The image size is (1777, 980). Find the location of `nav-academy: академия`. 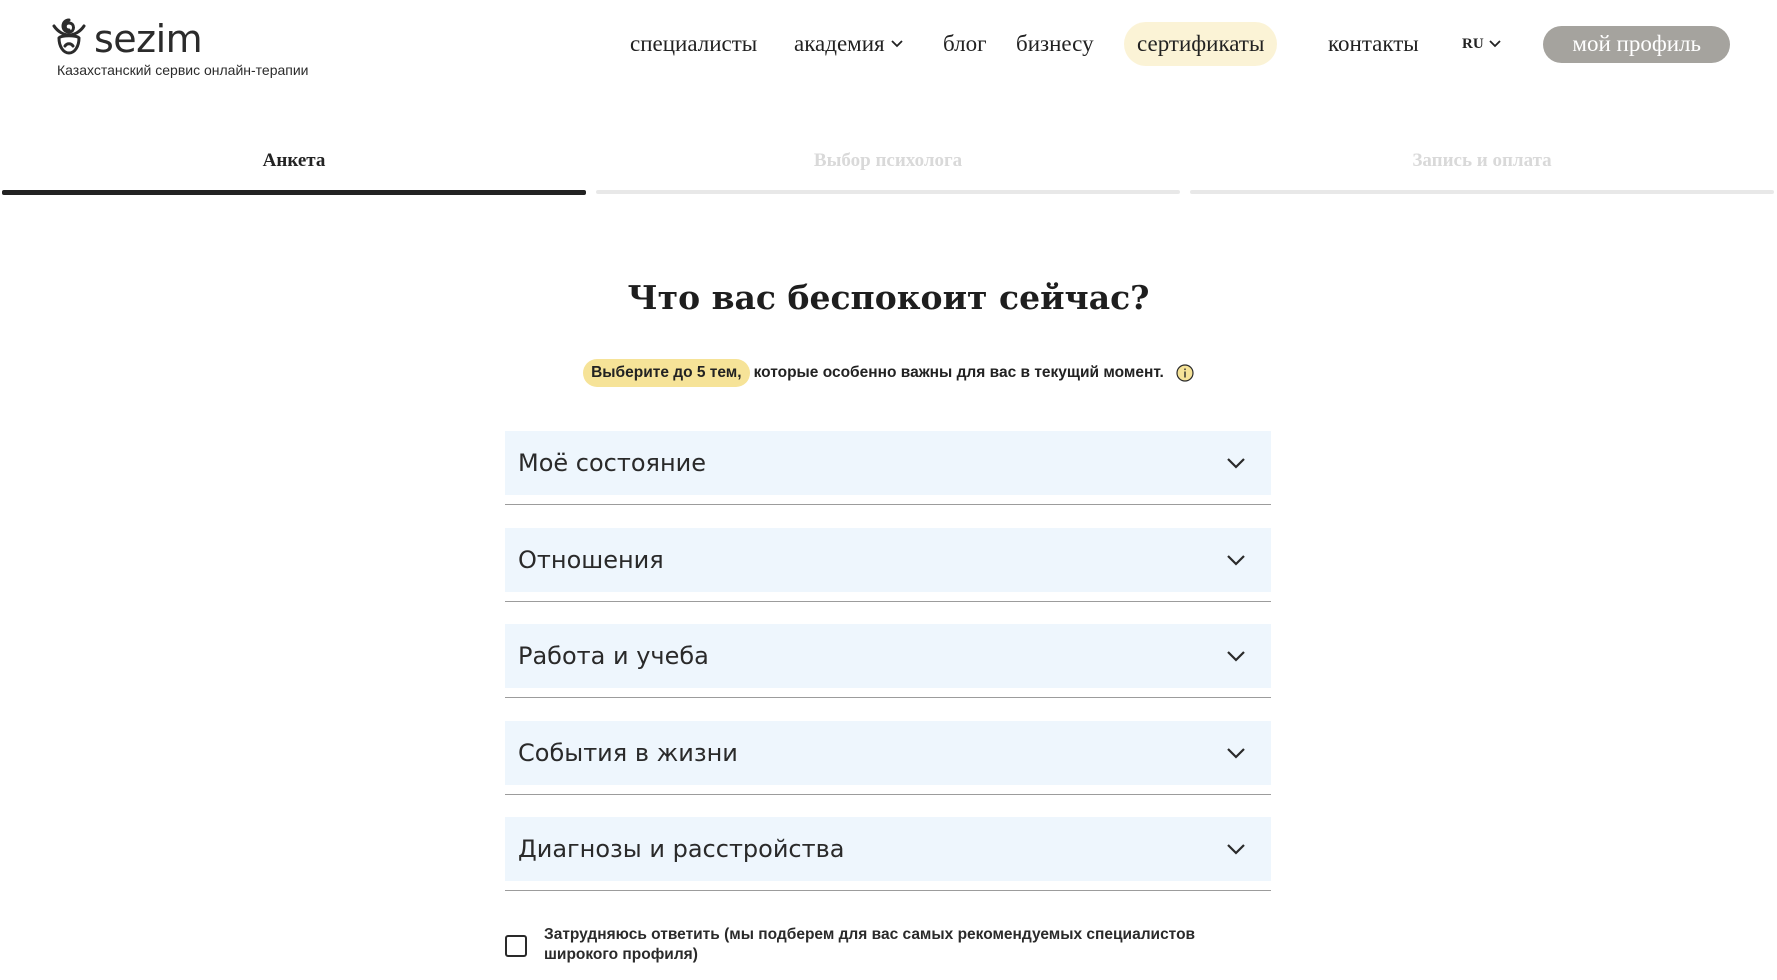

nav-academy: академия is located at coordinates (849, 44).